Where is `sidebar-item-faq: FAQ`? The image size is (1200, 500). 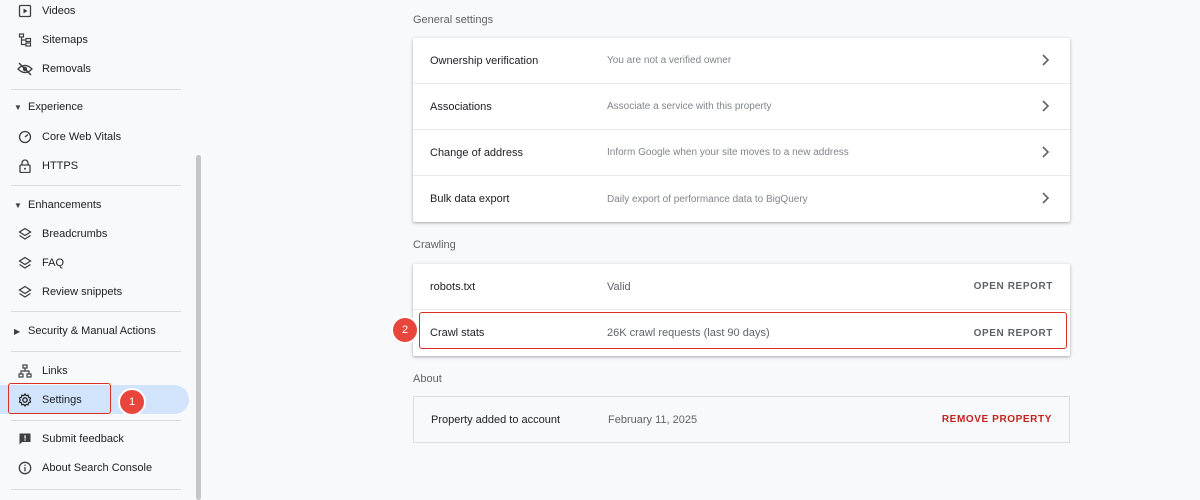
sidebar-item-faq: FAQ is located at coordinates (95, 262).